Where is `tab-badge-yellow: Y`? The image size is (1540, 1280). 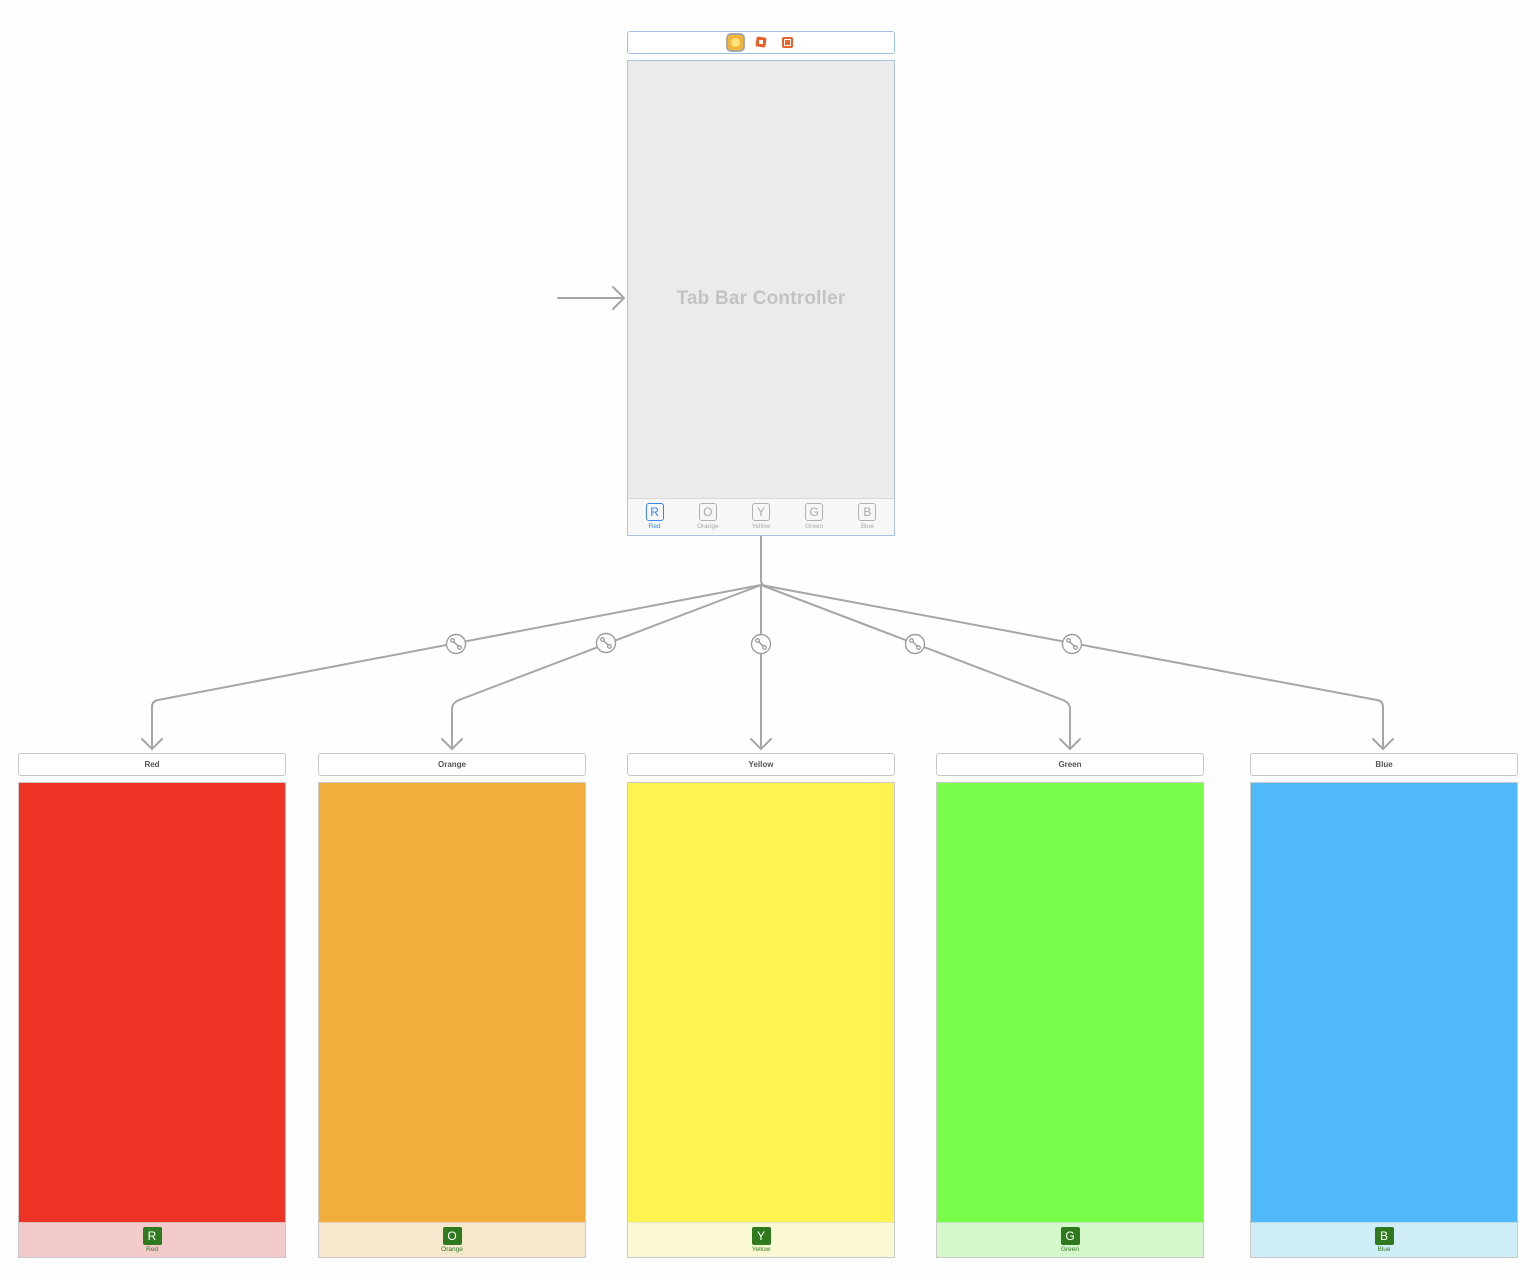
tab-badge-yellow: Y is located at coordinates (761, 1236).